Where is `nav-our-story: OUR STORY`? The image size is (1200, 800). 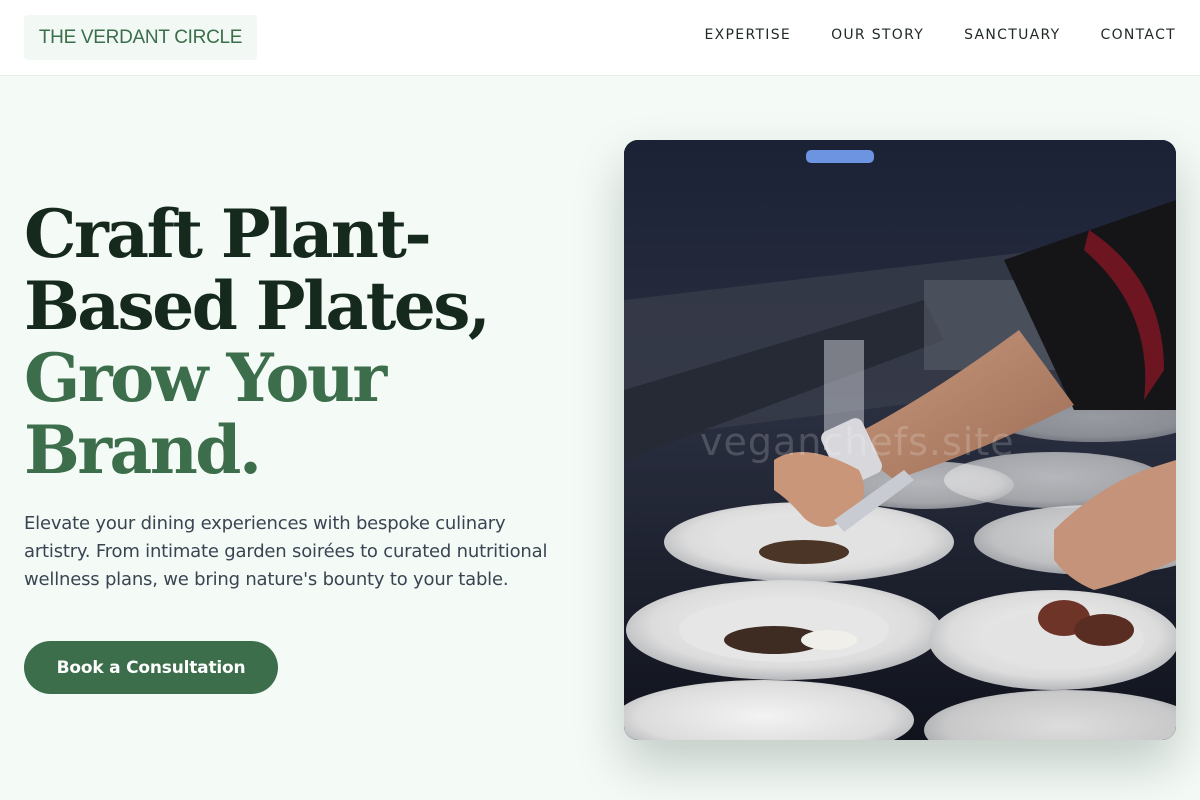
nav-our-story: OUR STORY is located at coordinates (877, 35).